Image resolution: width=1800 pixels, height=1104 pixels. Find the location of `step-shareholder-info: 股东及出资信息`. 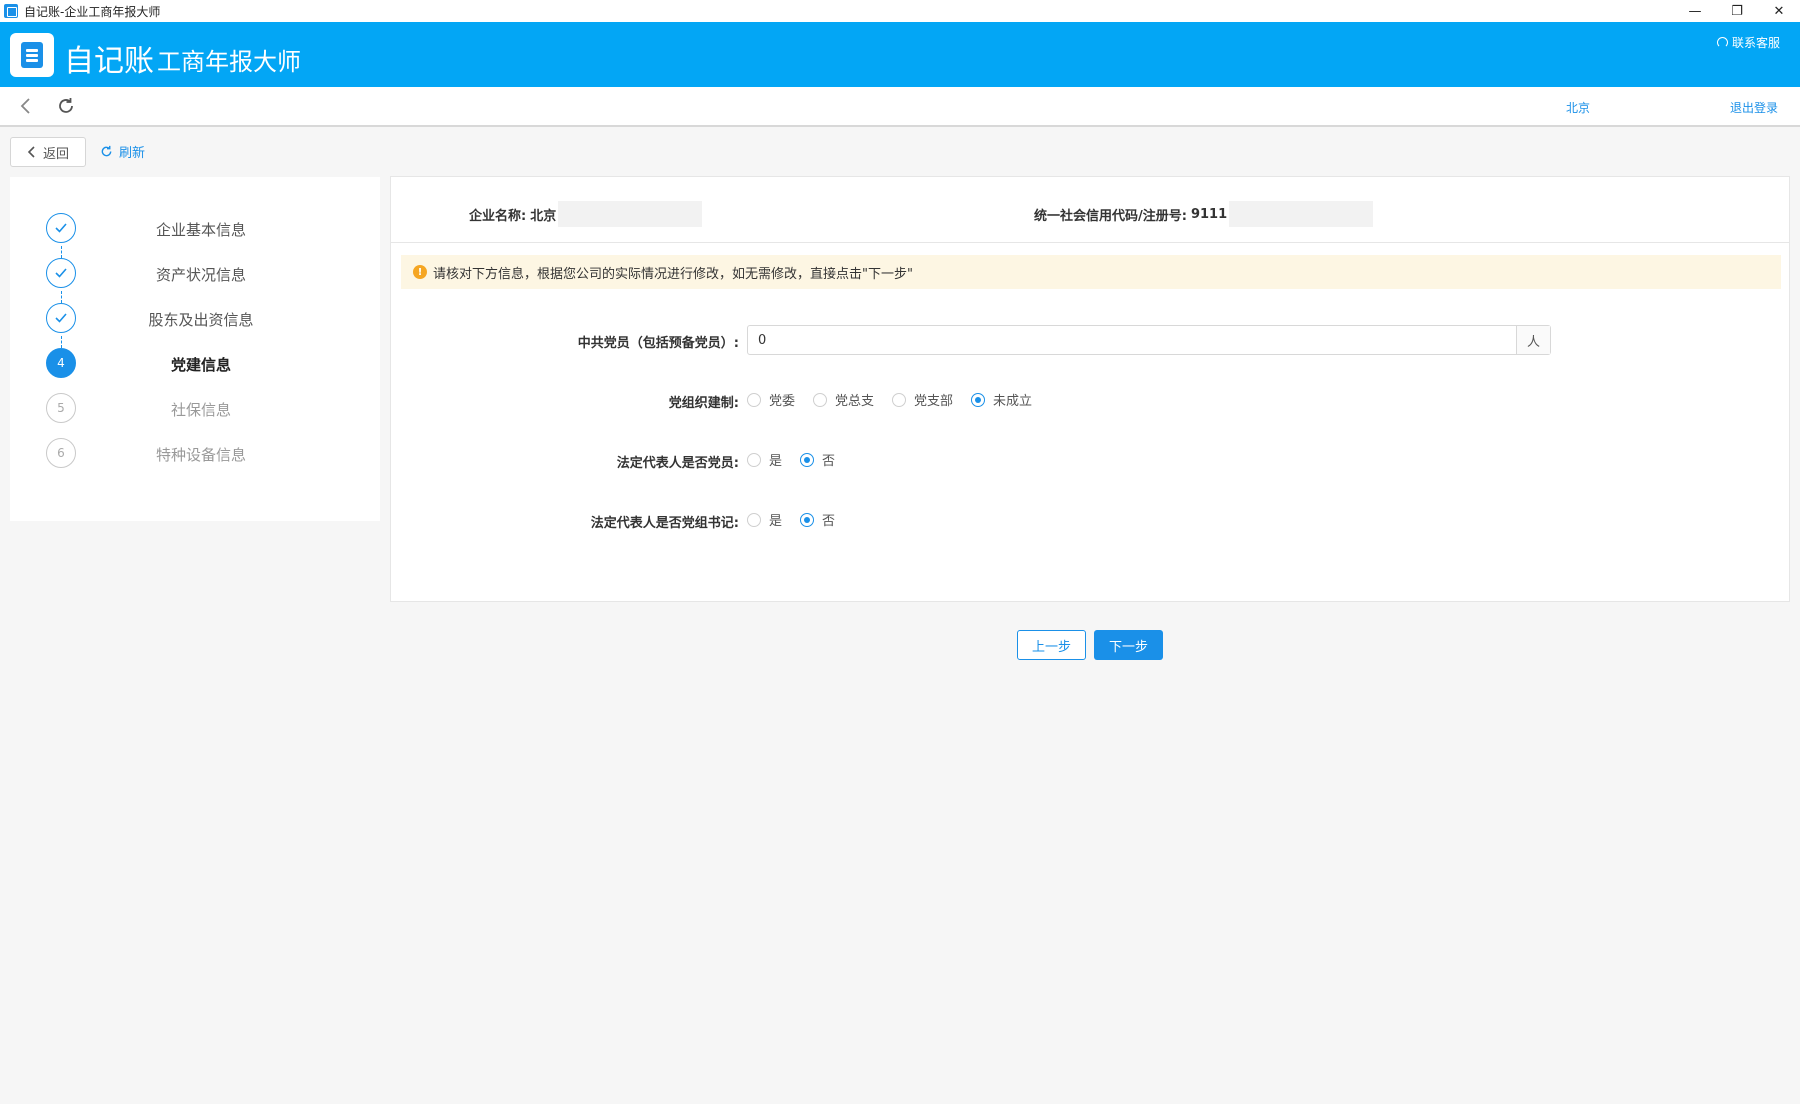

step-shareholder-info: 股东及出资信息 is located at coordinates (206, 318).